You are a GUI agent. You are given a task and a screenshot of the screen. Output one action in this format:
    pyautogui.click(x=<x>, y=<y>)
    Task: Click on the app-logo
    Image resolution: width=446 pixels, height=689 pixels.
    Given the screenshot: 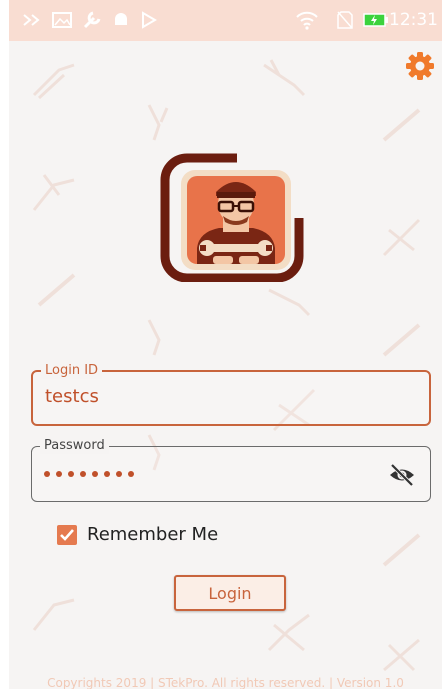 What is the action you would take?
    pyautogui.click(x=232, y=217)
    